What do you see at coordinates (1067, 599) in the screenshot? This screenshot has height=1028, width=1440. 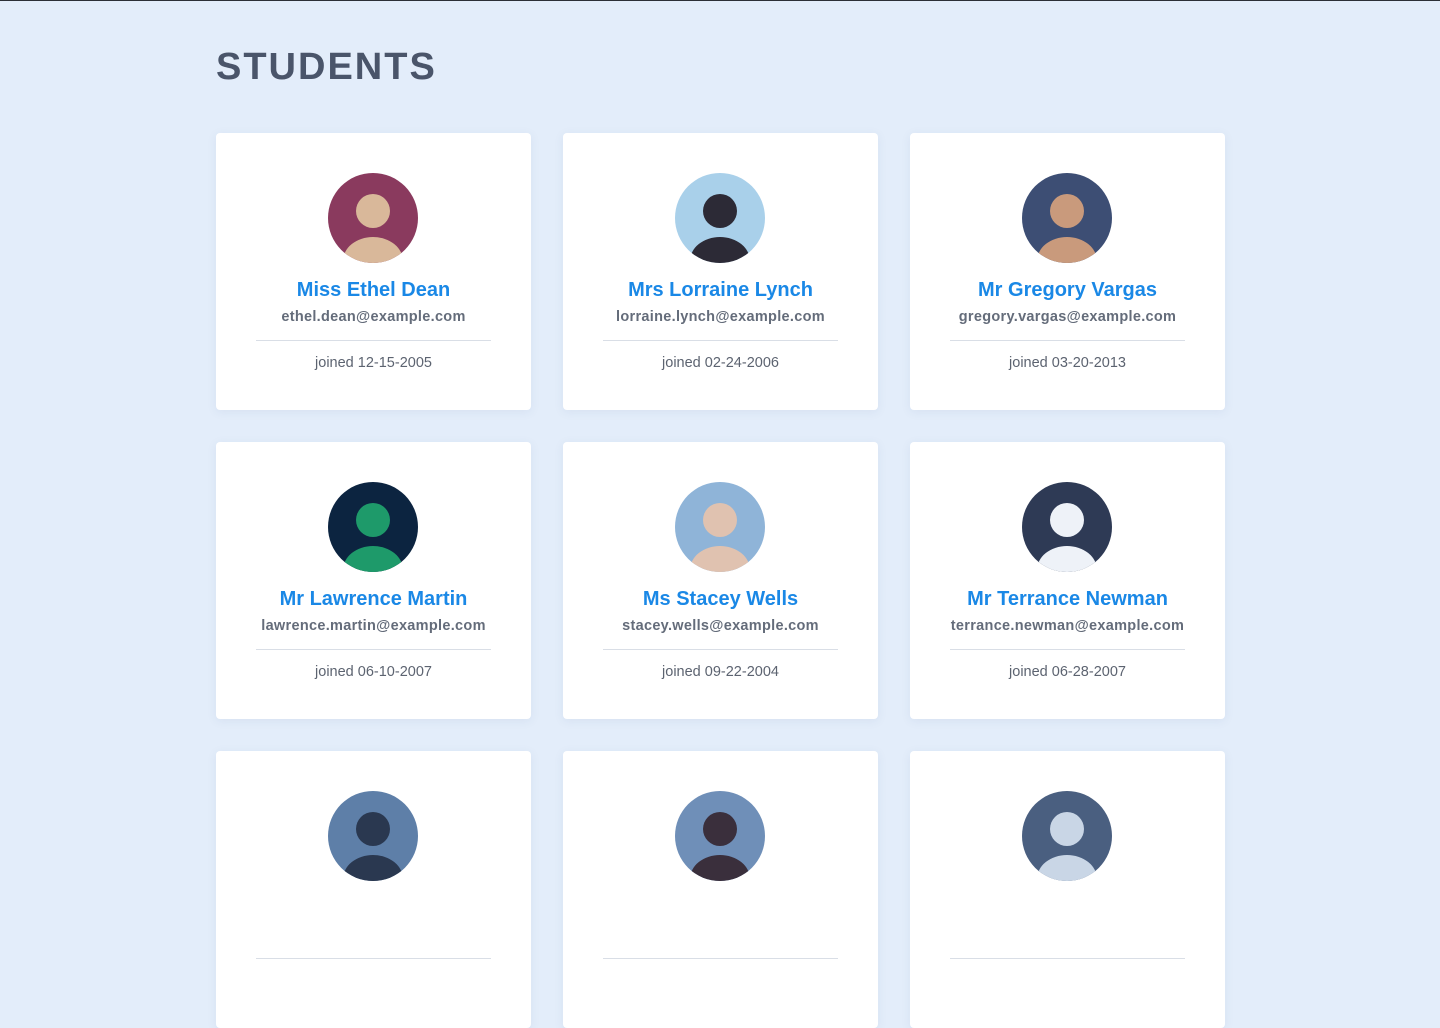 I see `student-name: Mr Terrance Newman` at bounding box center [1067, 599].